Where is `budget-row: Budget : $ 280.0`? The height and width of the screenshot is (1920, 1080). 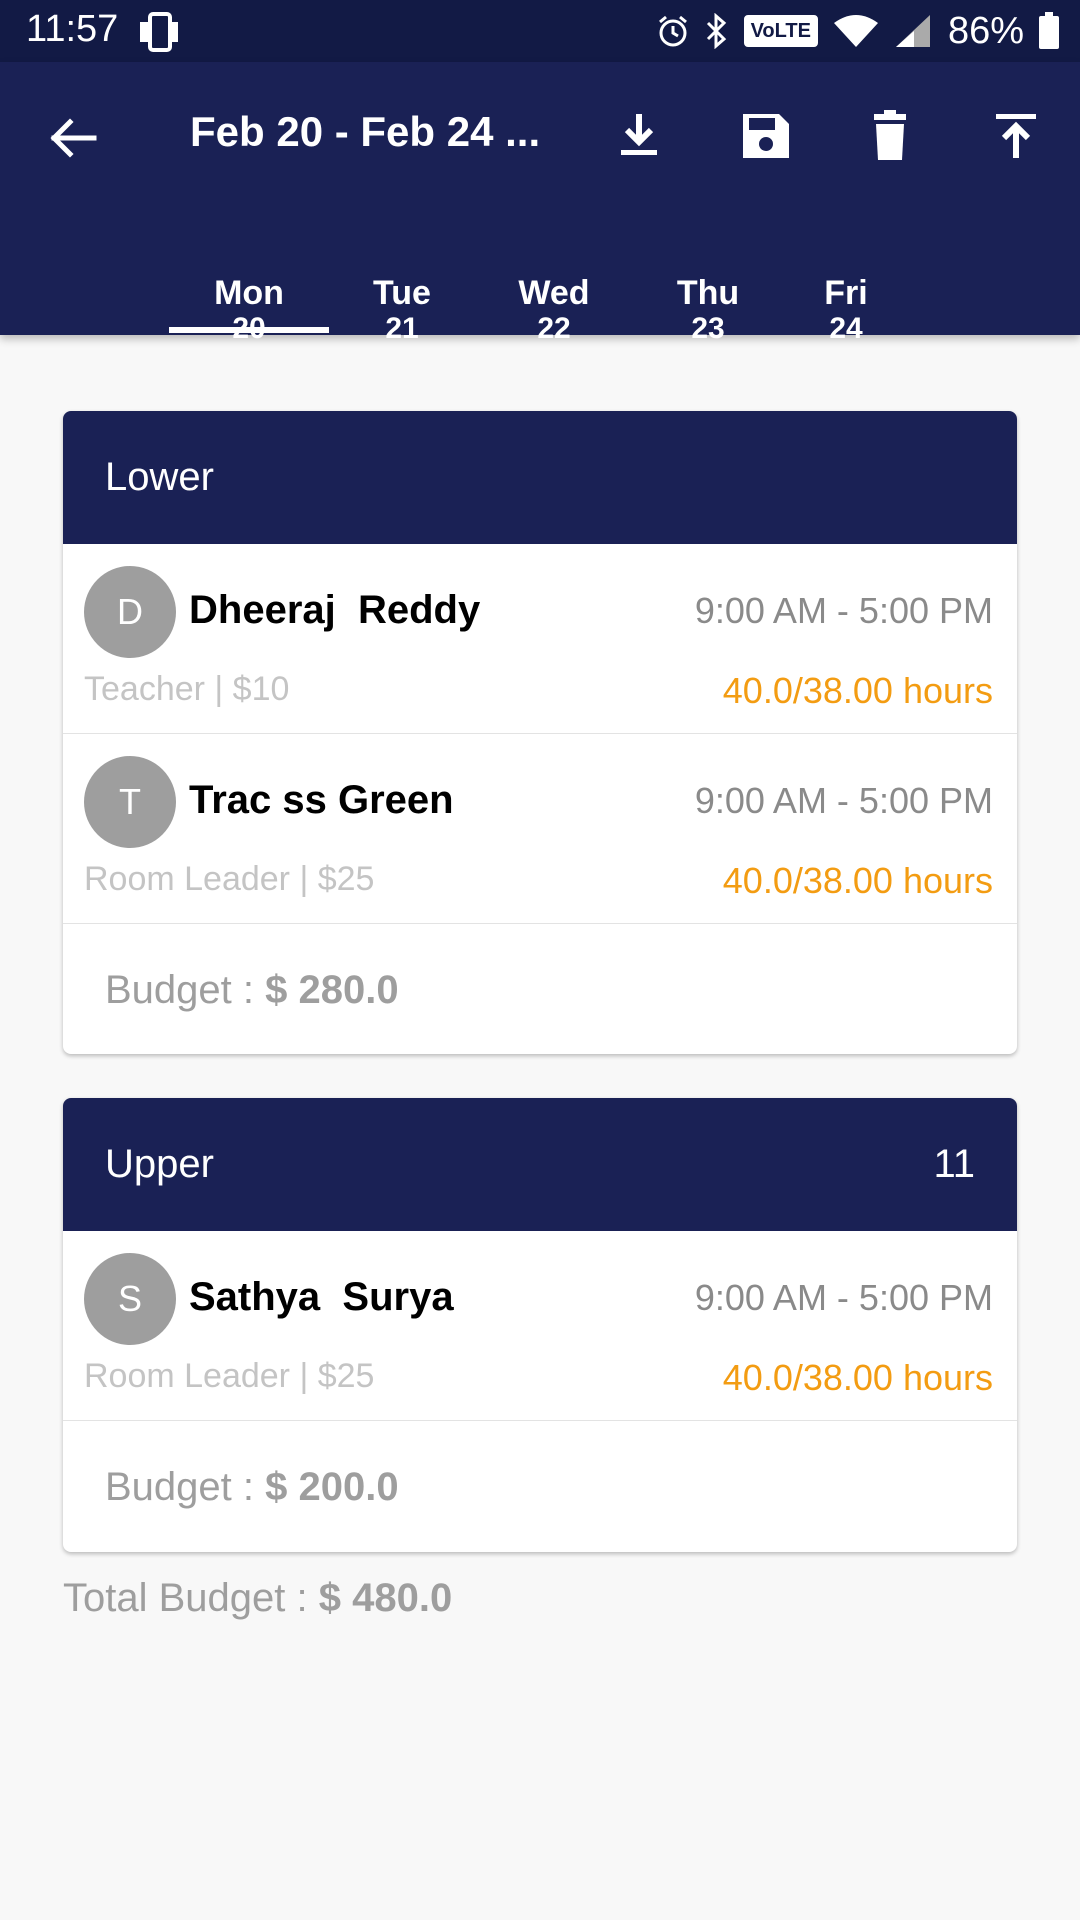
budget-row: Budget : $ 280.0 is located at coordinates (540, 989).